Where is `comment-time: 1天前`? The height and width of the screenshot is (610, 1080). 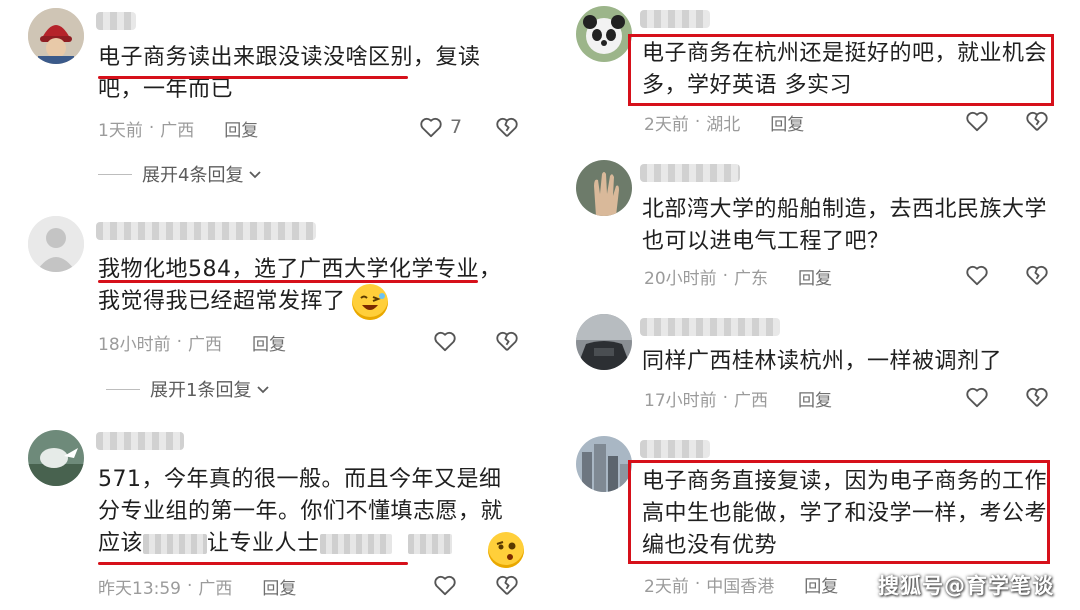 comment-time: 1天前 is located at coordinates (120, 130).